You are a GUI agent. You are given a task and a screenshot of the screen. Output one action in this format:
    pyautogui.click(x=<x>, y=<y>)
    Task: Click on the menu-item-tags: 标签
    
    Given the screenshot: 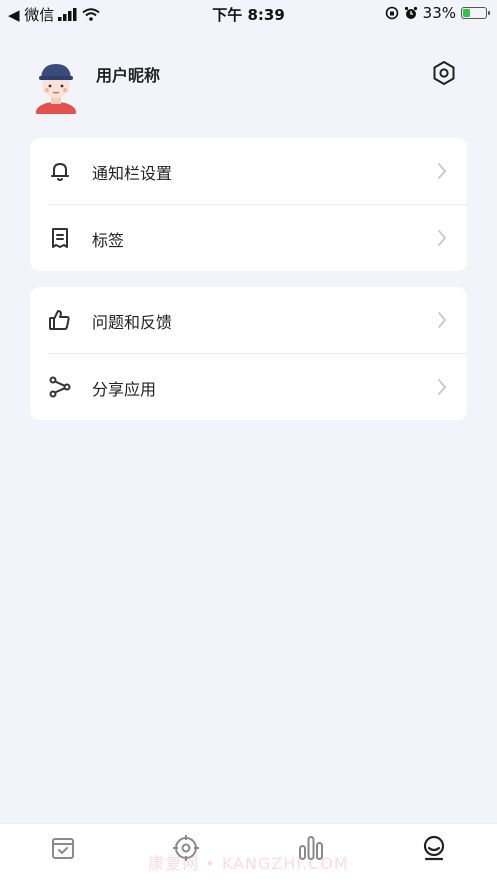 What is the action you would take?
    pyautogui.click(x=248, y=238)
    